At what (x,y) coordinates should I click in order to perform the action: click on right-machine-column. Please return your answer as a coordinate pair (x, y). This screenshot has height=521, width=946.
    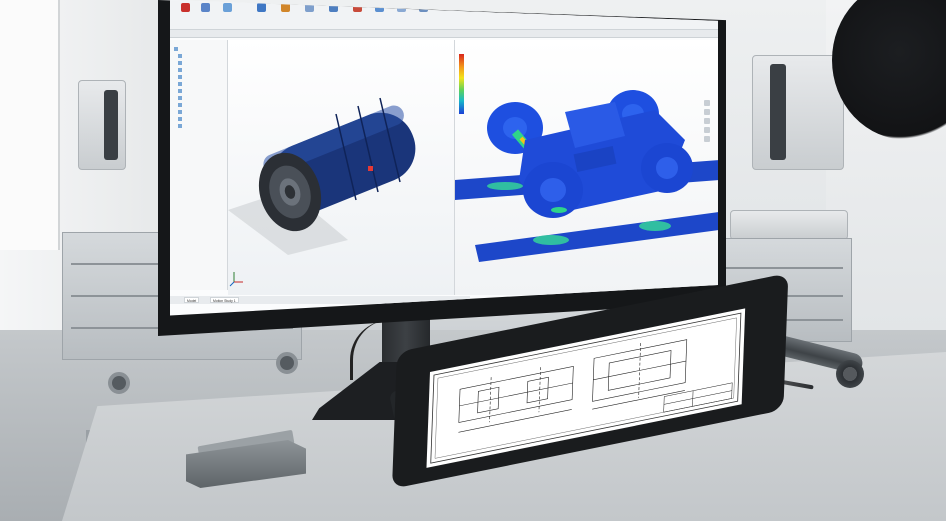
    Looking at the image, I should click on (778, 112).